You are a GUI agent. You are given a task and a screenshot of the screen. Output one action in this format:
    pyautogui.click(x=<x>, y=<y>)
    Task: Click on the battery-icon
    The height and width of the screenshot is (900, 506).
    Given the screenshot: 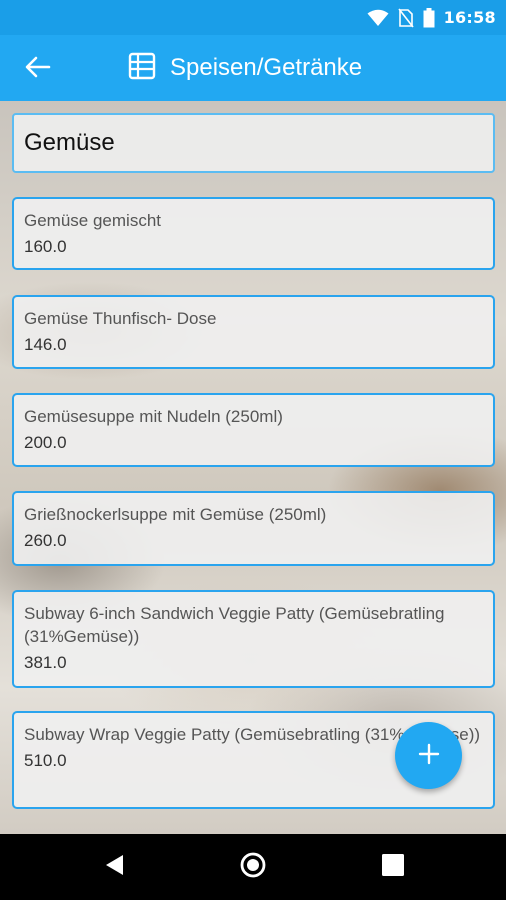 What is the action you would take?
    pyautogui.click(x=429, y=17)
    